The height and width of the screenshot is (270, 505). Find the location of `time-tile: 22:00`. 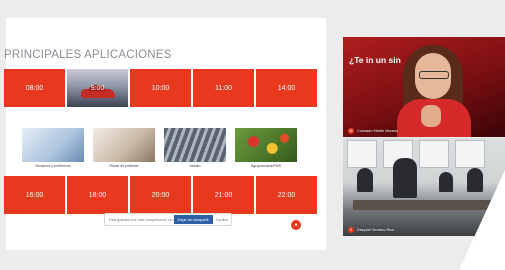

time-tile: 22:00 is located at coordinates (286, 195).